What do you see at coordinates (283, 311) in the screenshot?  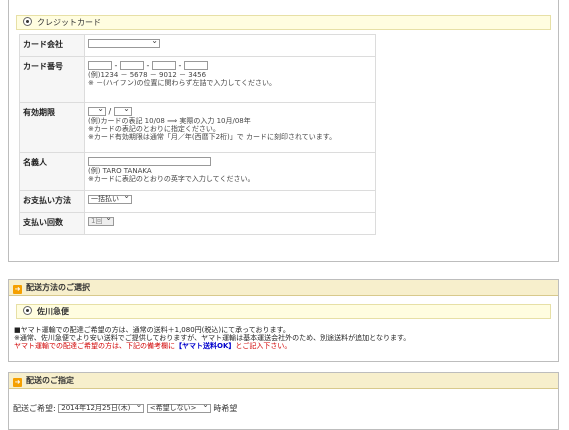 I see `sagawa-option: 佐川急便` at bounding box center [283, 311].